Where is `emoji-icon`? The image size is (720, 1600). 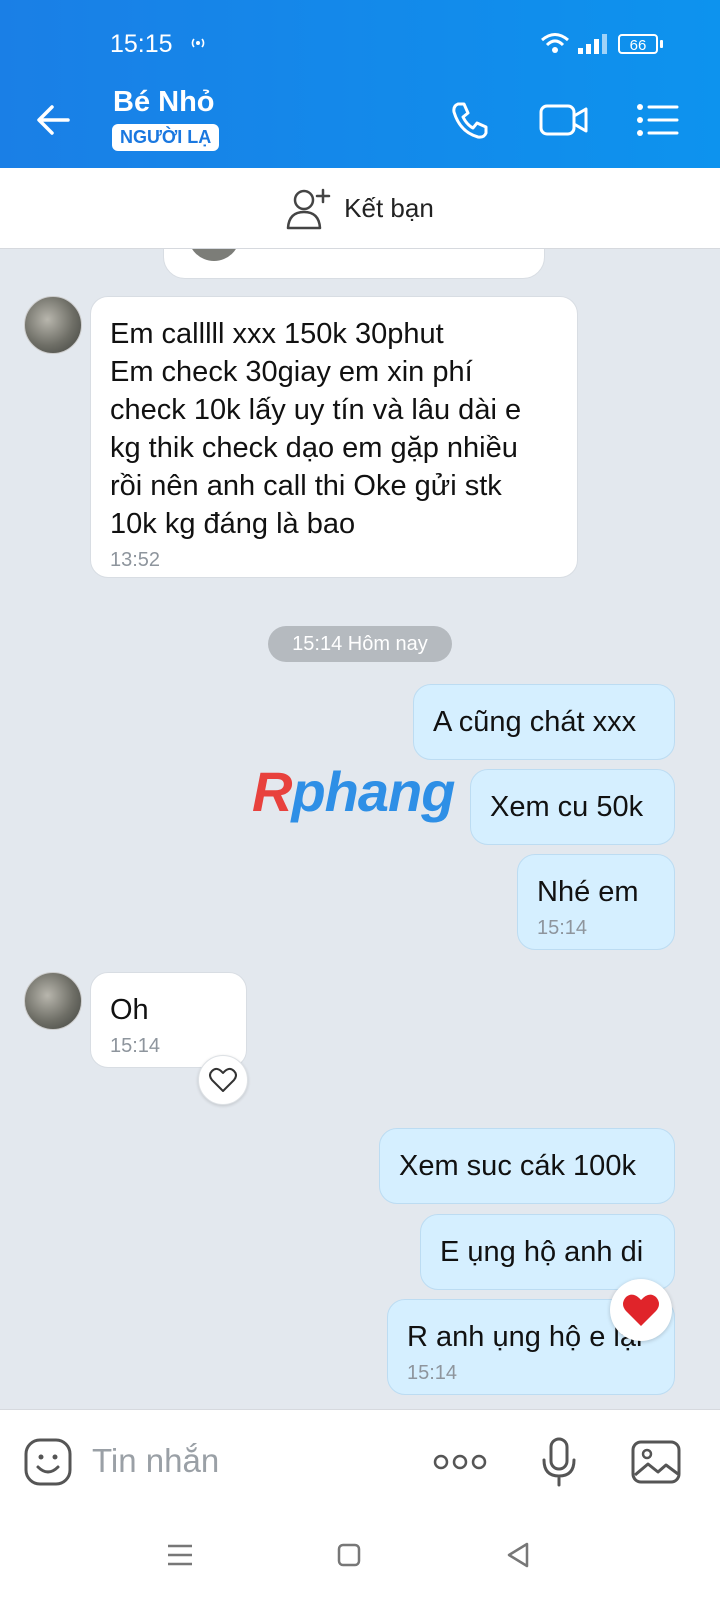
emoji-icon is located at coordinates (48, 1462).